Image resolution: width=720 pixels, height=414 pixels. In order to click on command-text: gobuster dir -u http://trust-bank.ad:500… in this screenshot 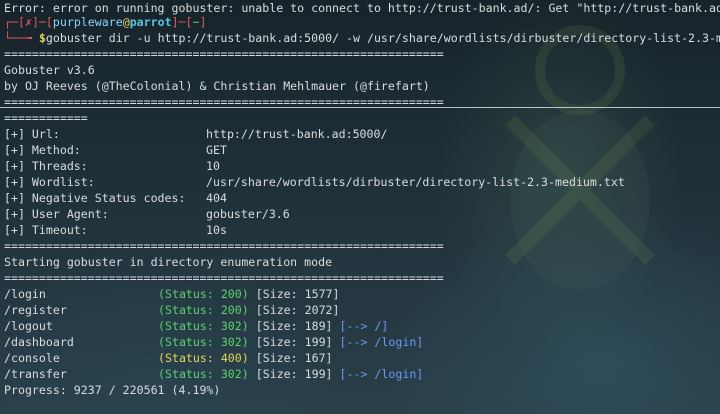, I will do `click(382, 38)`.